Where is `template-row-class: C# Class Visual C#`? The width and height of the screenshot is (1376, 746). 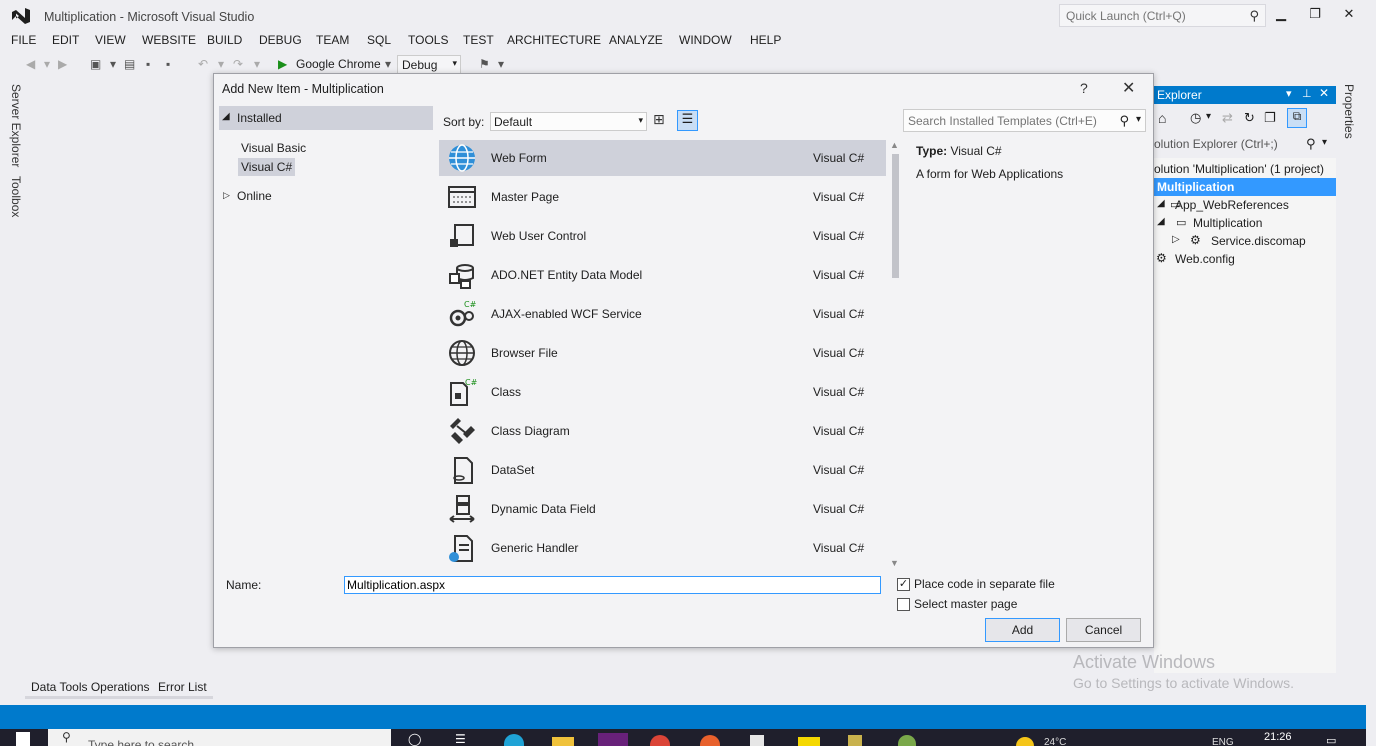 template-row-class: C# Class Visual C# is located at coordinates (662, 392).